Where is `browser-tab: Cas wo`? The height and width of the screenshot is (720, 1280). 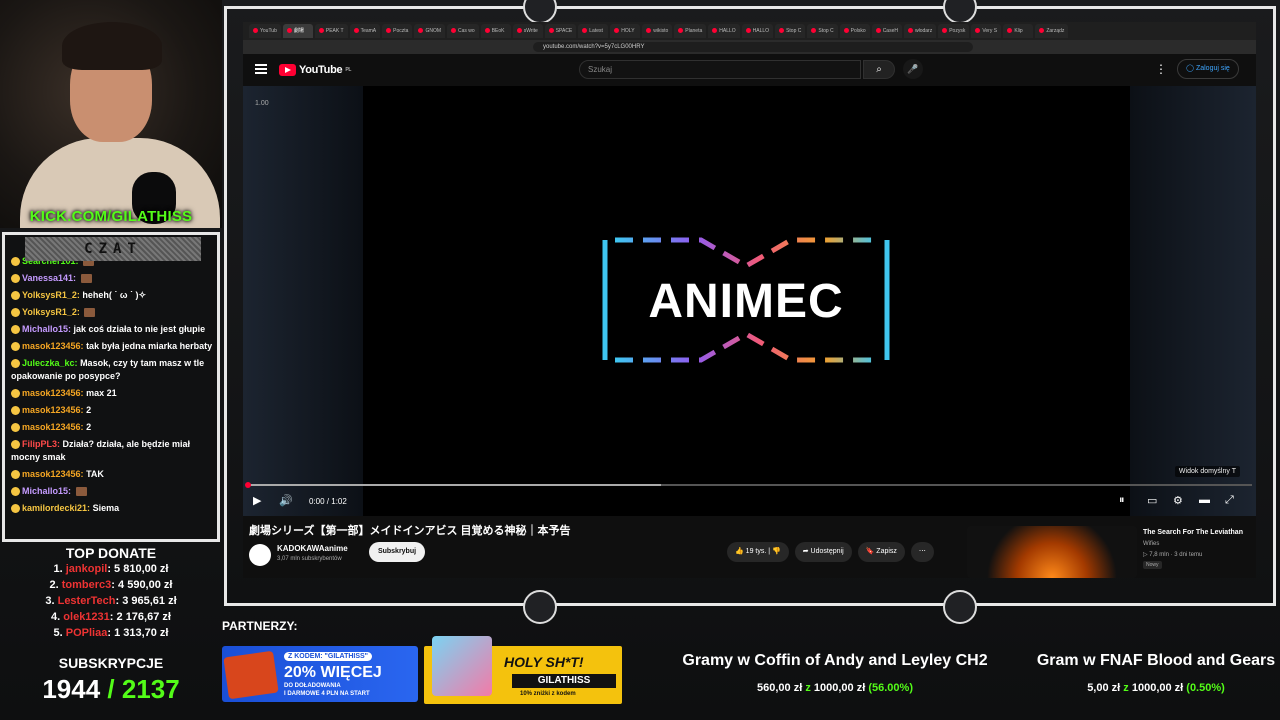 browser-tab: Cas wo is located at coordinates (463, 31).